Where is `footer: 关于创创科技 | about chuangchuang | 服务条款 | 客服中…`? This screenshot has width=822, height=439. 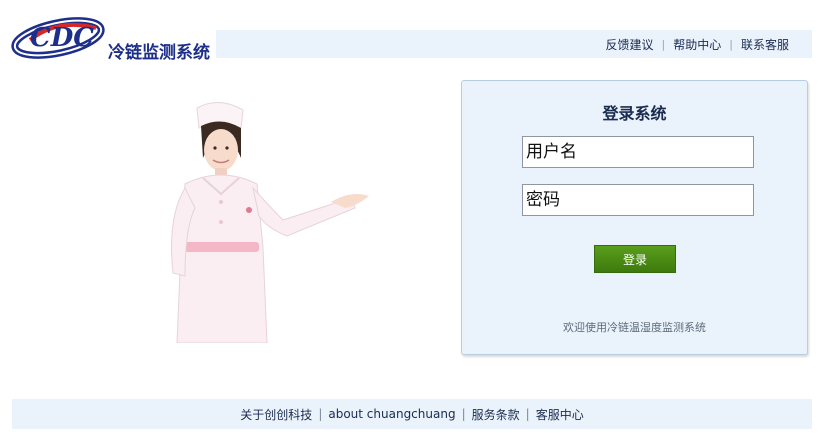
footer: 关于创创科技 | about chuangchuang | 服务条款 | 客服中… is located at coordinates (412, 414).